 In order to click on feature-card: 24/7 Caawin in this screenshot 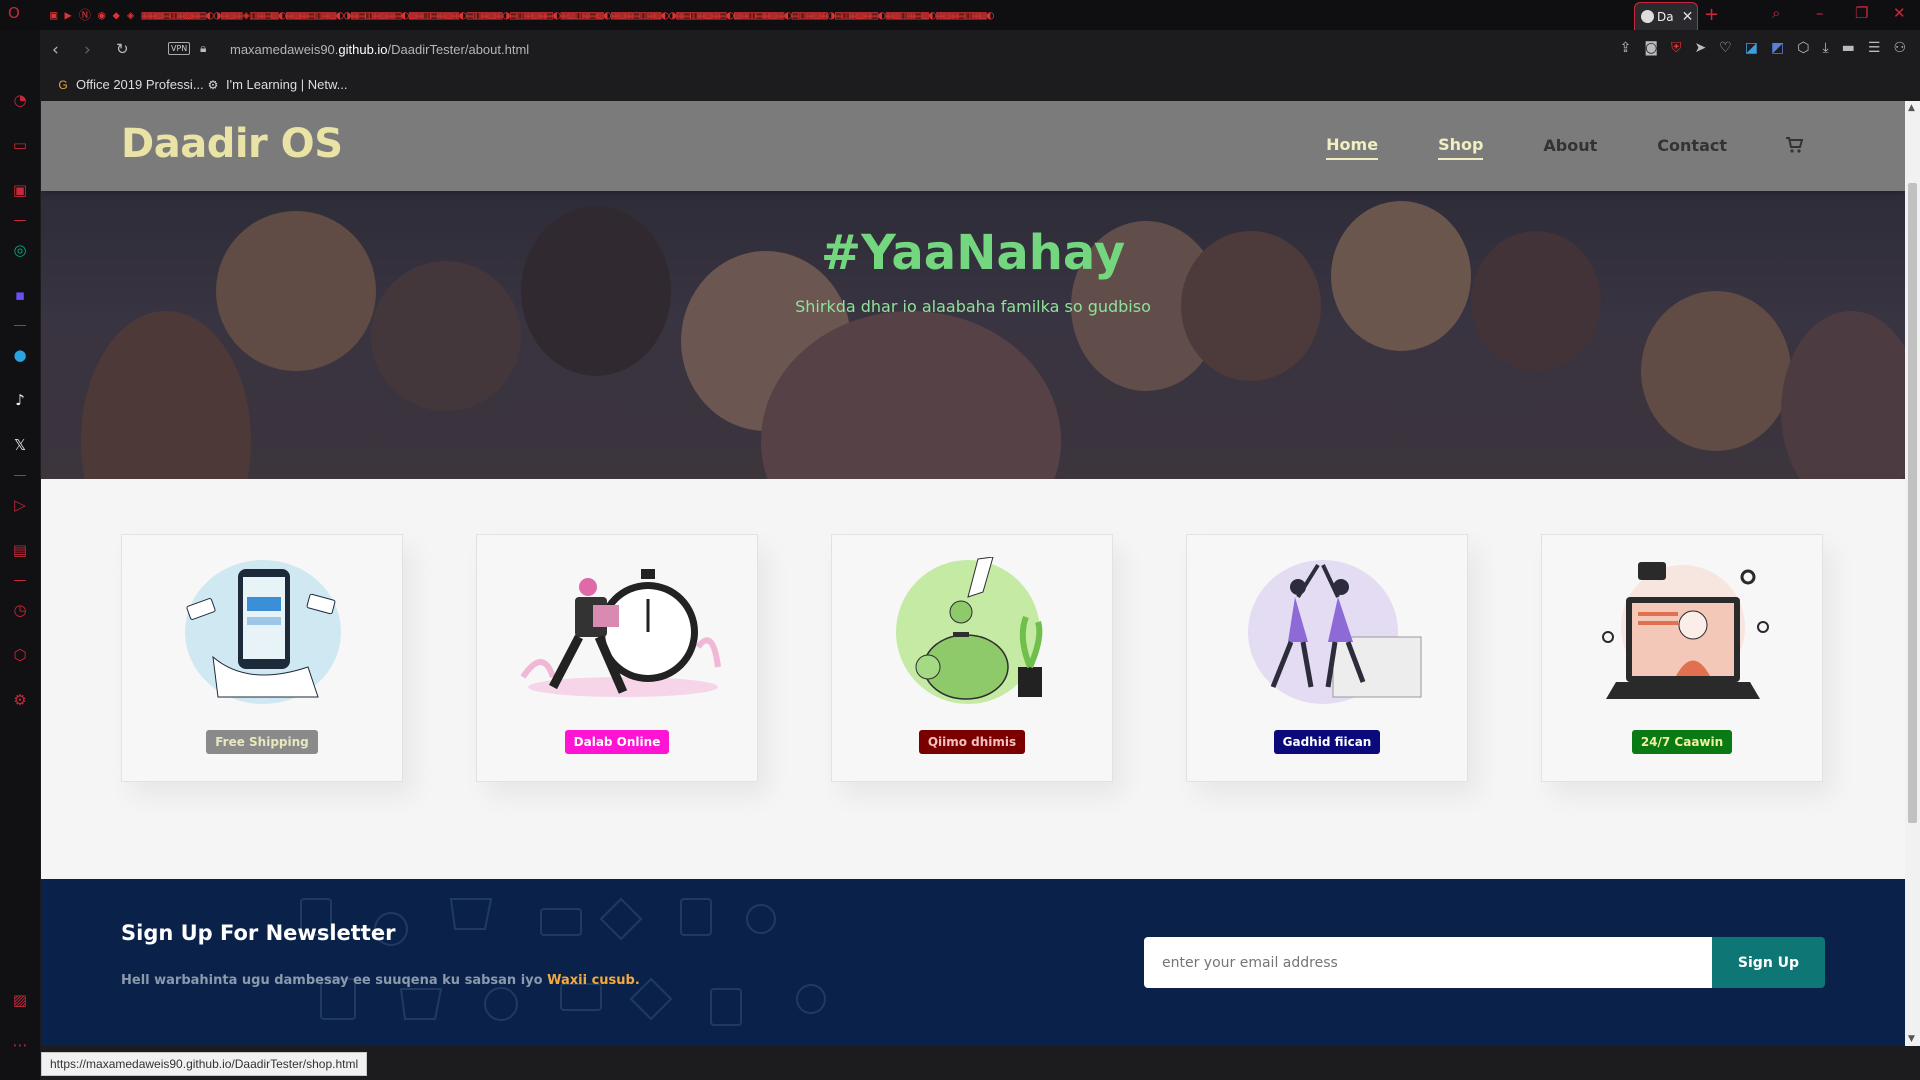, I will do `click(1682, 658)`.